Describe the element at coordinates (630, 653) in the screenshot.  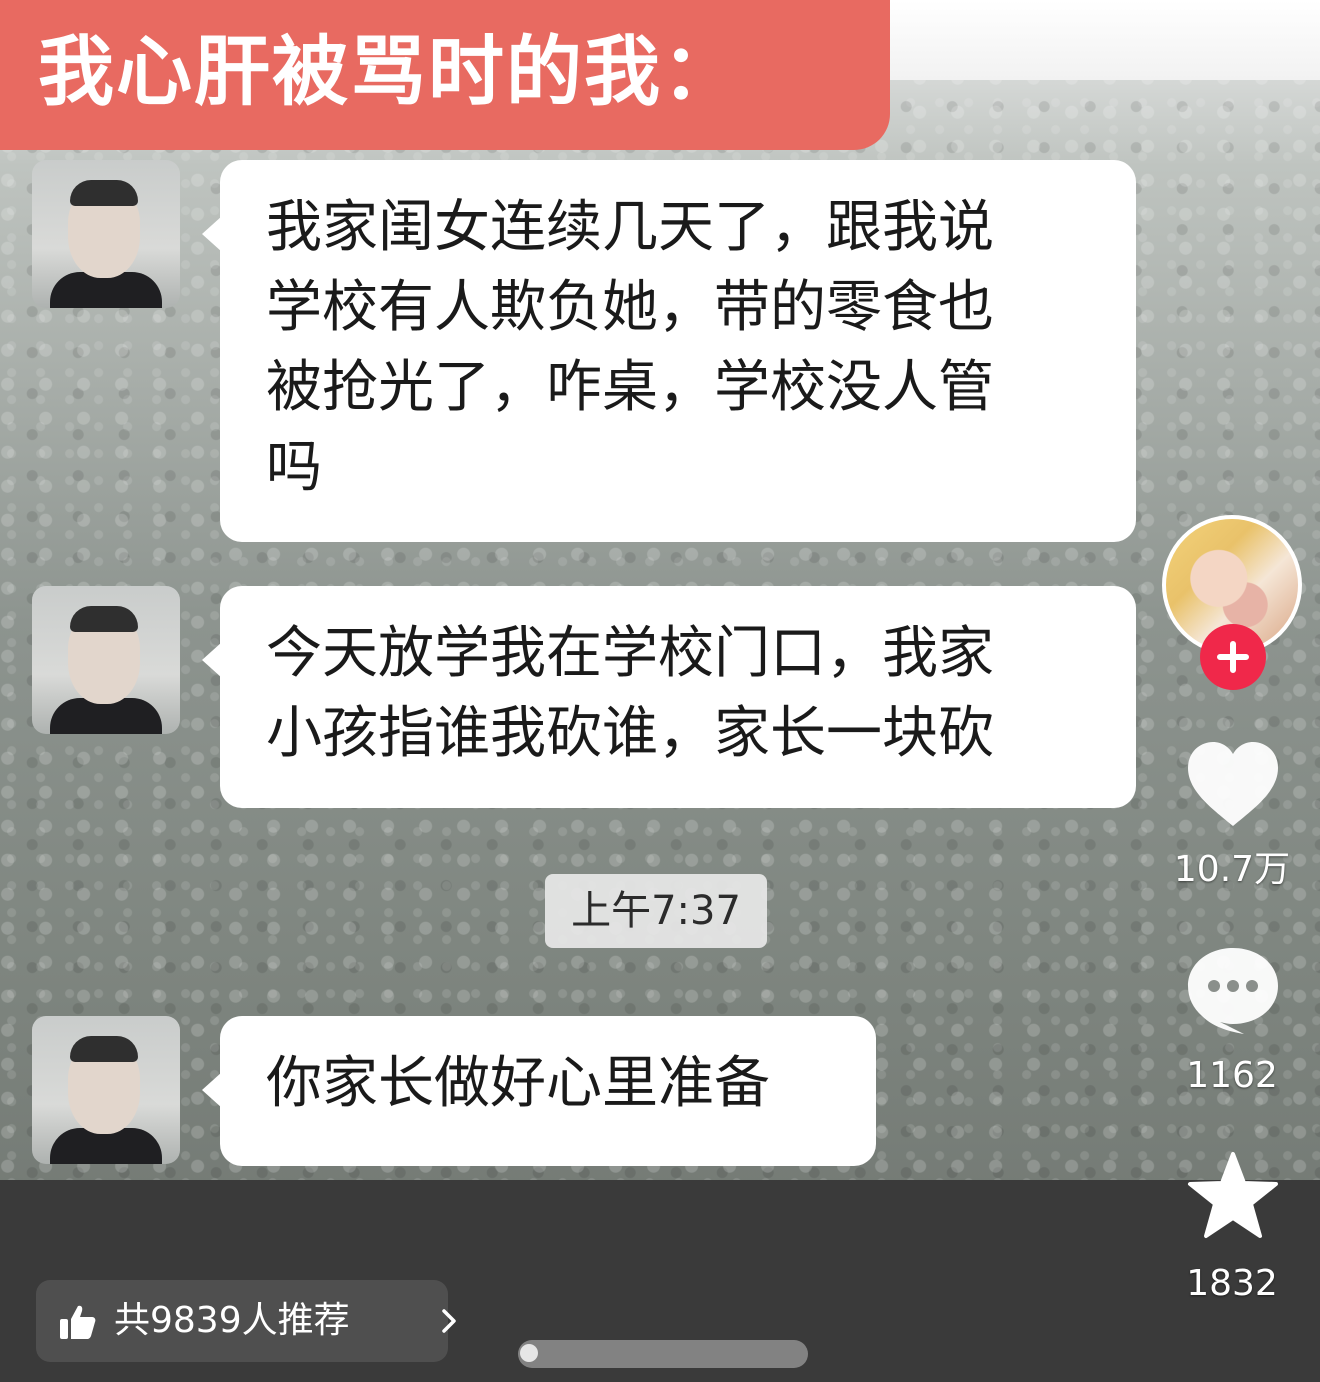
I see `message-line: 今天放学我在学校门口，我家` at that location.